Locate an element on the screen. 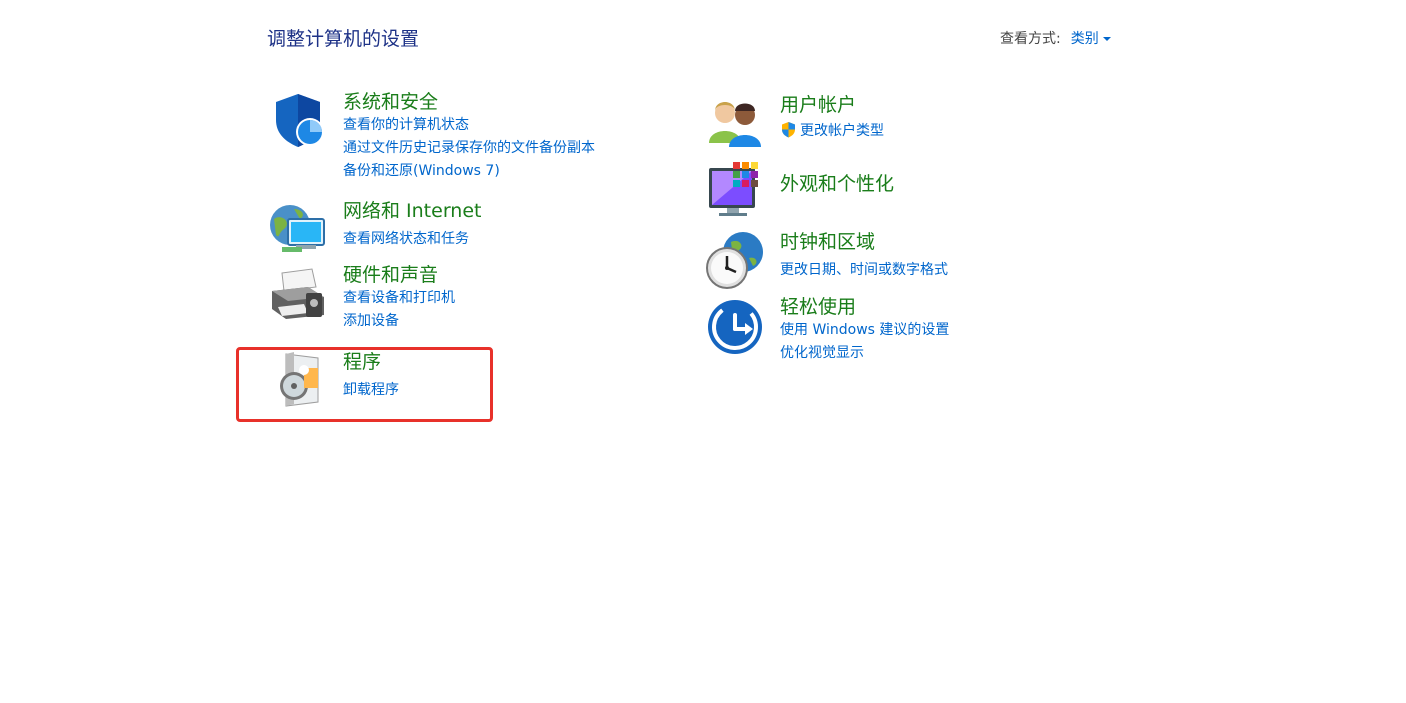 Image resolution: width=1406 pixels, height=703 pixels. heading-appearance: 外观和个性化 is located at coordinates (837, 184).